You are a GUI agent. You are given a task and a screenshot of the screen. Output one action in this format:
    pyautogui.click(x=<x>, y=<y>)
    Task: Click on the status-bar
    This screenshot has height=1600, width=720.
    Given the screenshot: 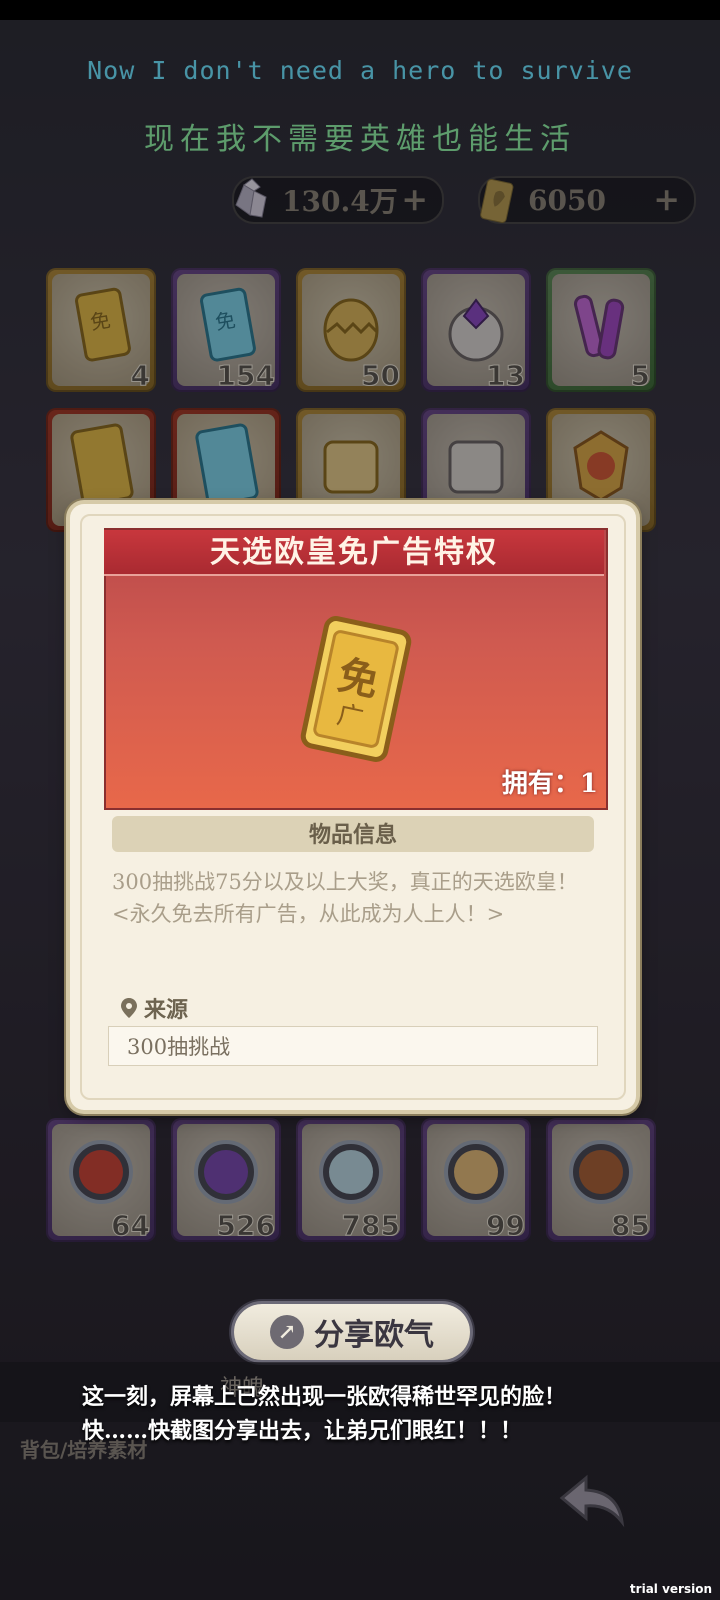 What is the action you would take?
    pyautogui.click(x=360, y=10)
    